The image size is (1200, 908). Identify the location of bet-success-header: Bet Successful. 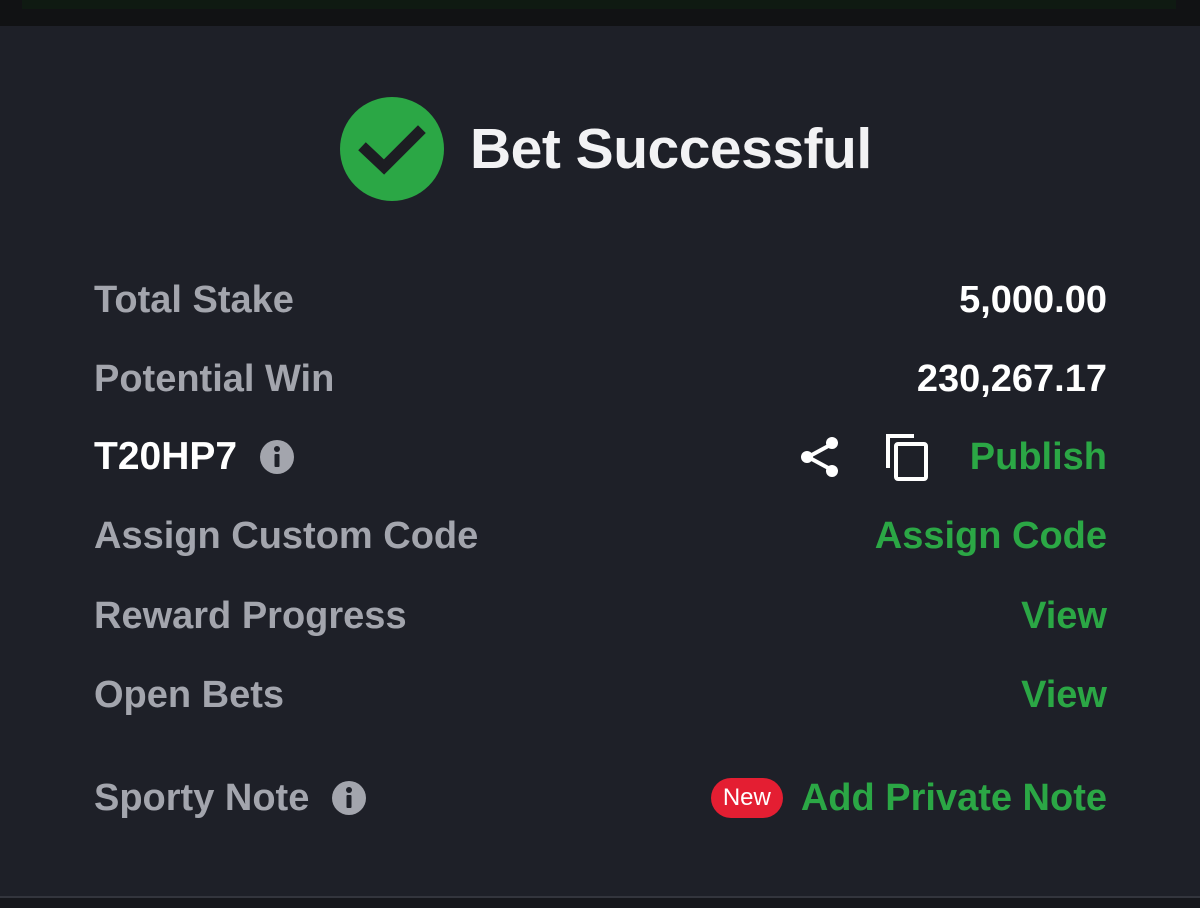
(606, 149).